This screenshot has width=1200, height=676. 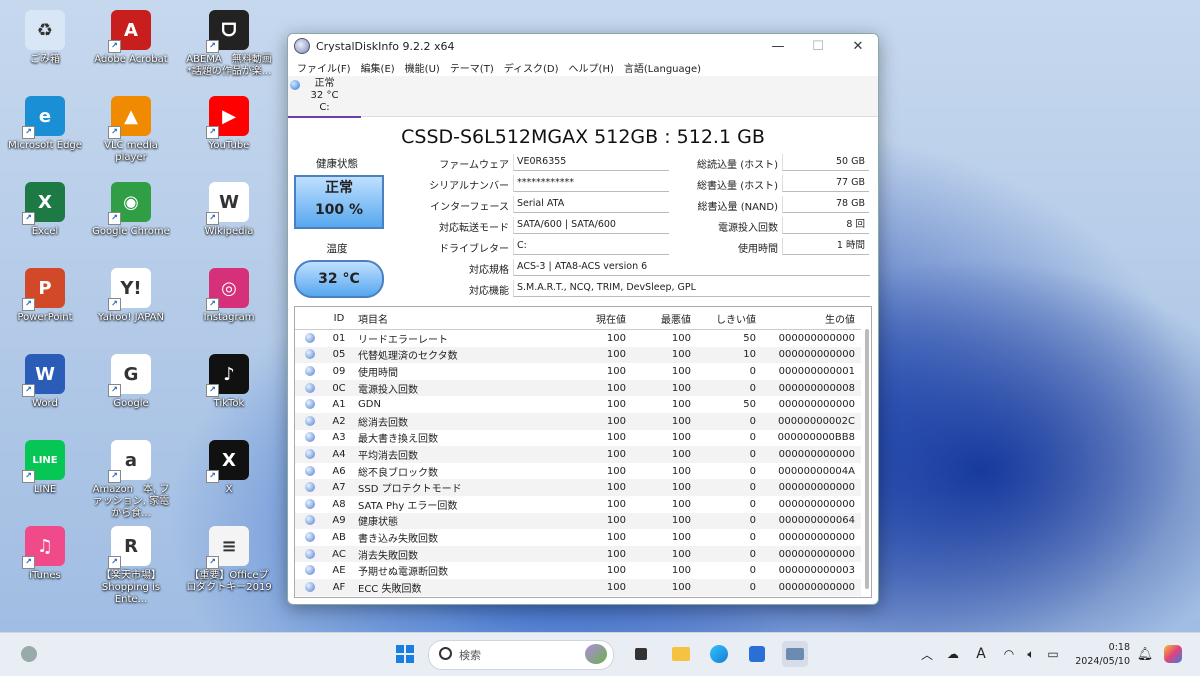 I want to click on title-bar: CrystalDiskInfo 9.2.2 x64 — ☐ ✕, so click(x=583, y=46).